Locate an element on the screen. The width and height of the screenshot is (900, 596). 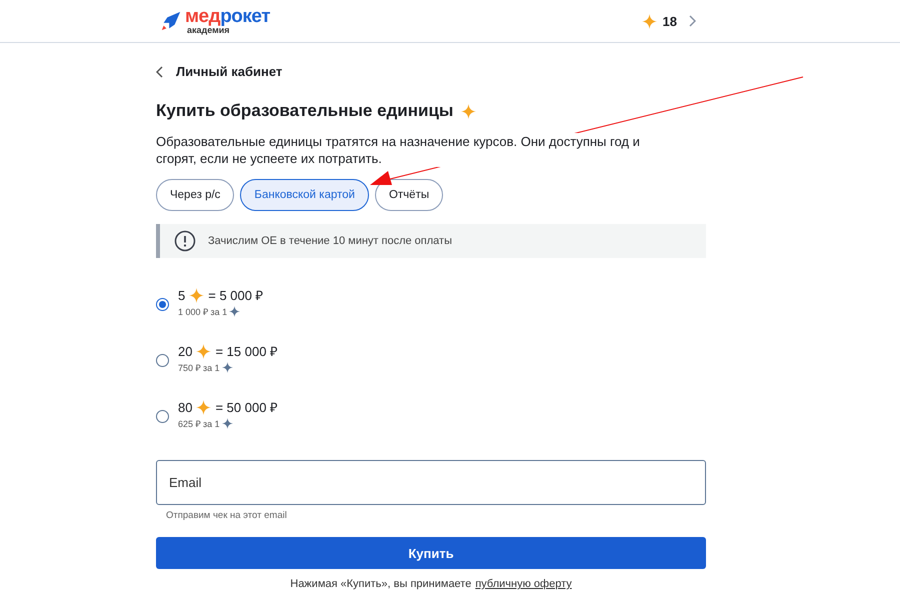
logo-subtitle: академия is located at coordinates (208, 30).